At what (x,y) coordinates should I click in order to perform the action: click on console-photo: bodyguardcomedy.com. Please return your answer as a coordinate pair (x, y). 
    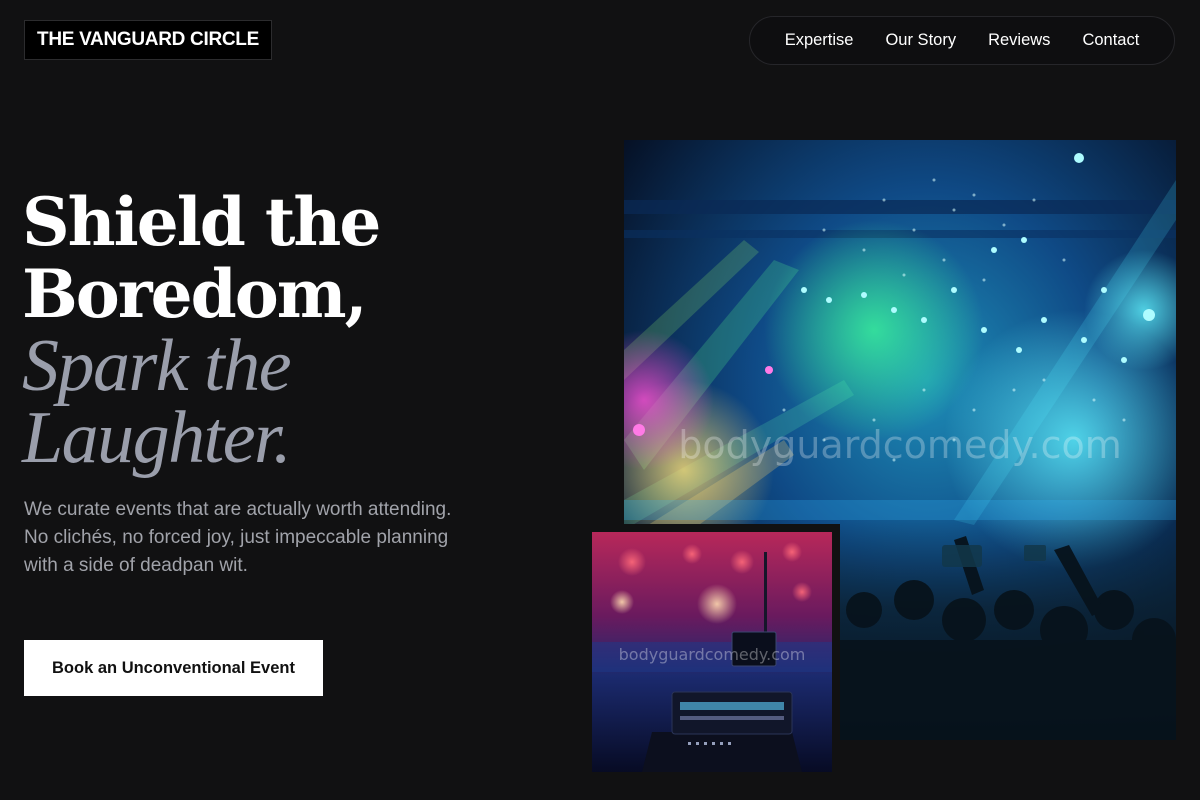
    Looking at the image, I should click on (712, 652).